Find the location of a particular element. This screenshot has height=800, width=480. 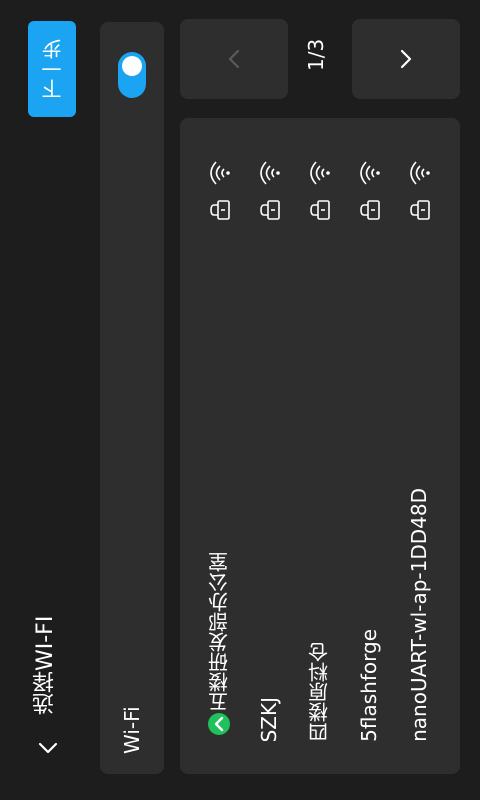

wifi-toggle-knob is located at coordinates (132, 66).